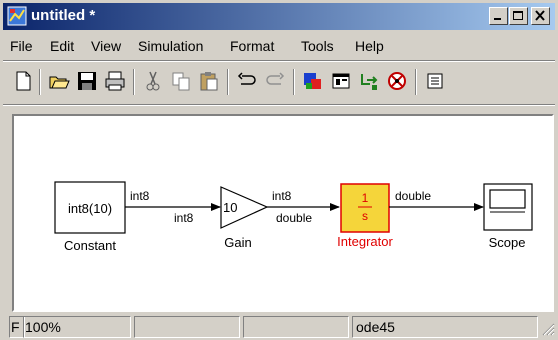 The width and height of the screenshot is (558, 340). I want to click on status-solver: ode45, so click(445, 327).